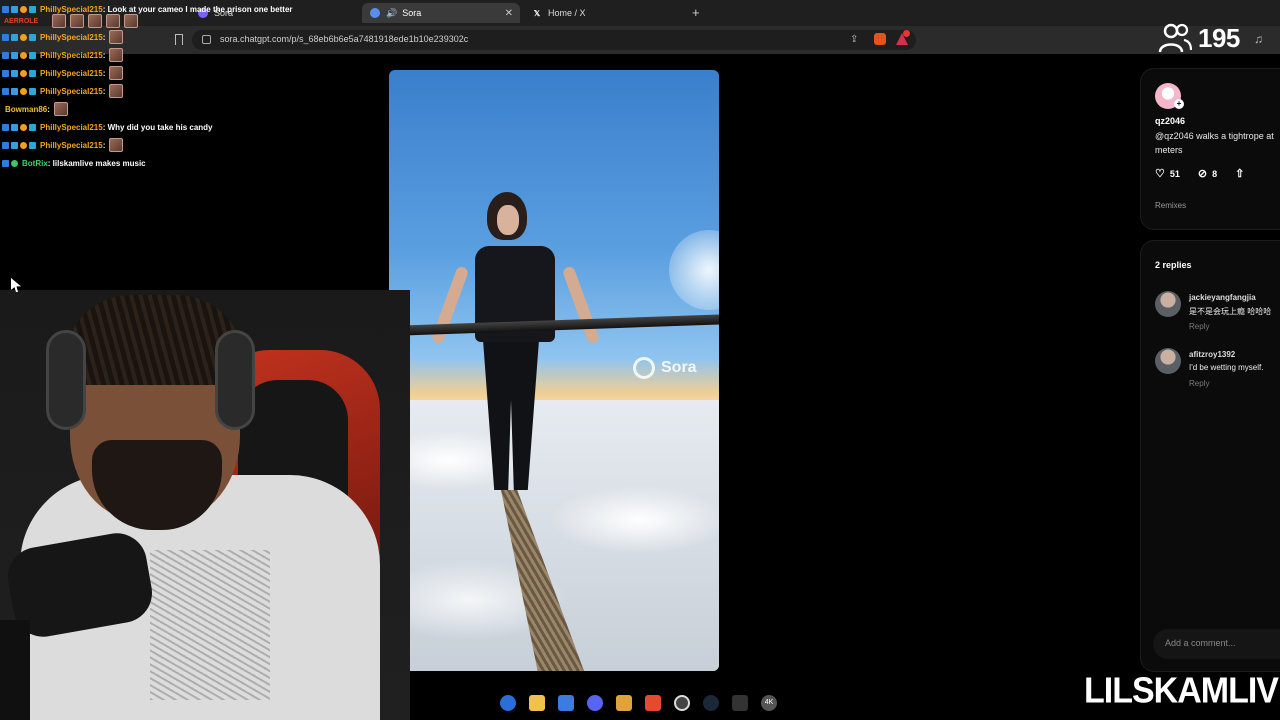  I want to click on watermark-text: Sora, so click(679, 367).